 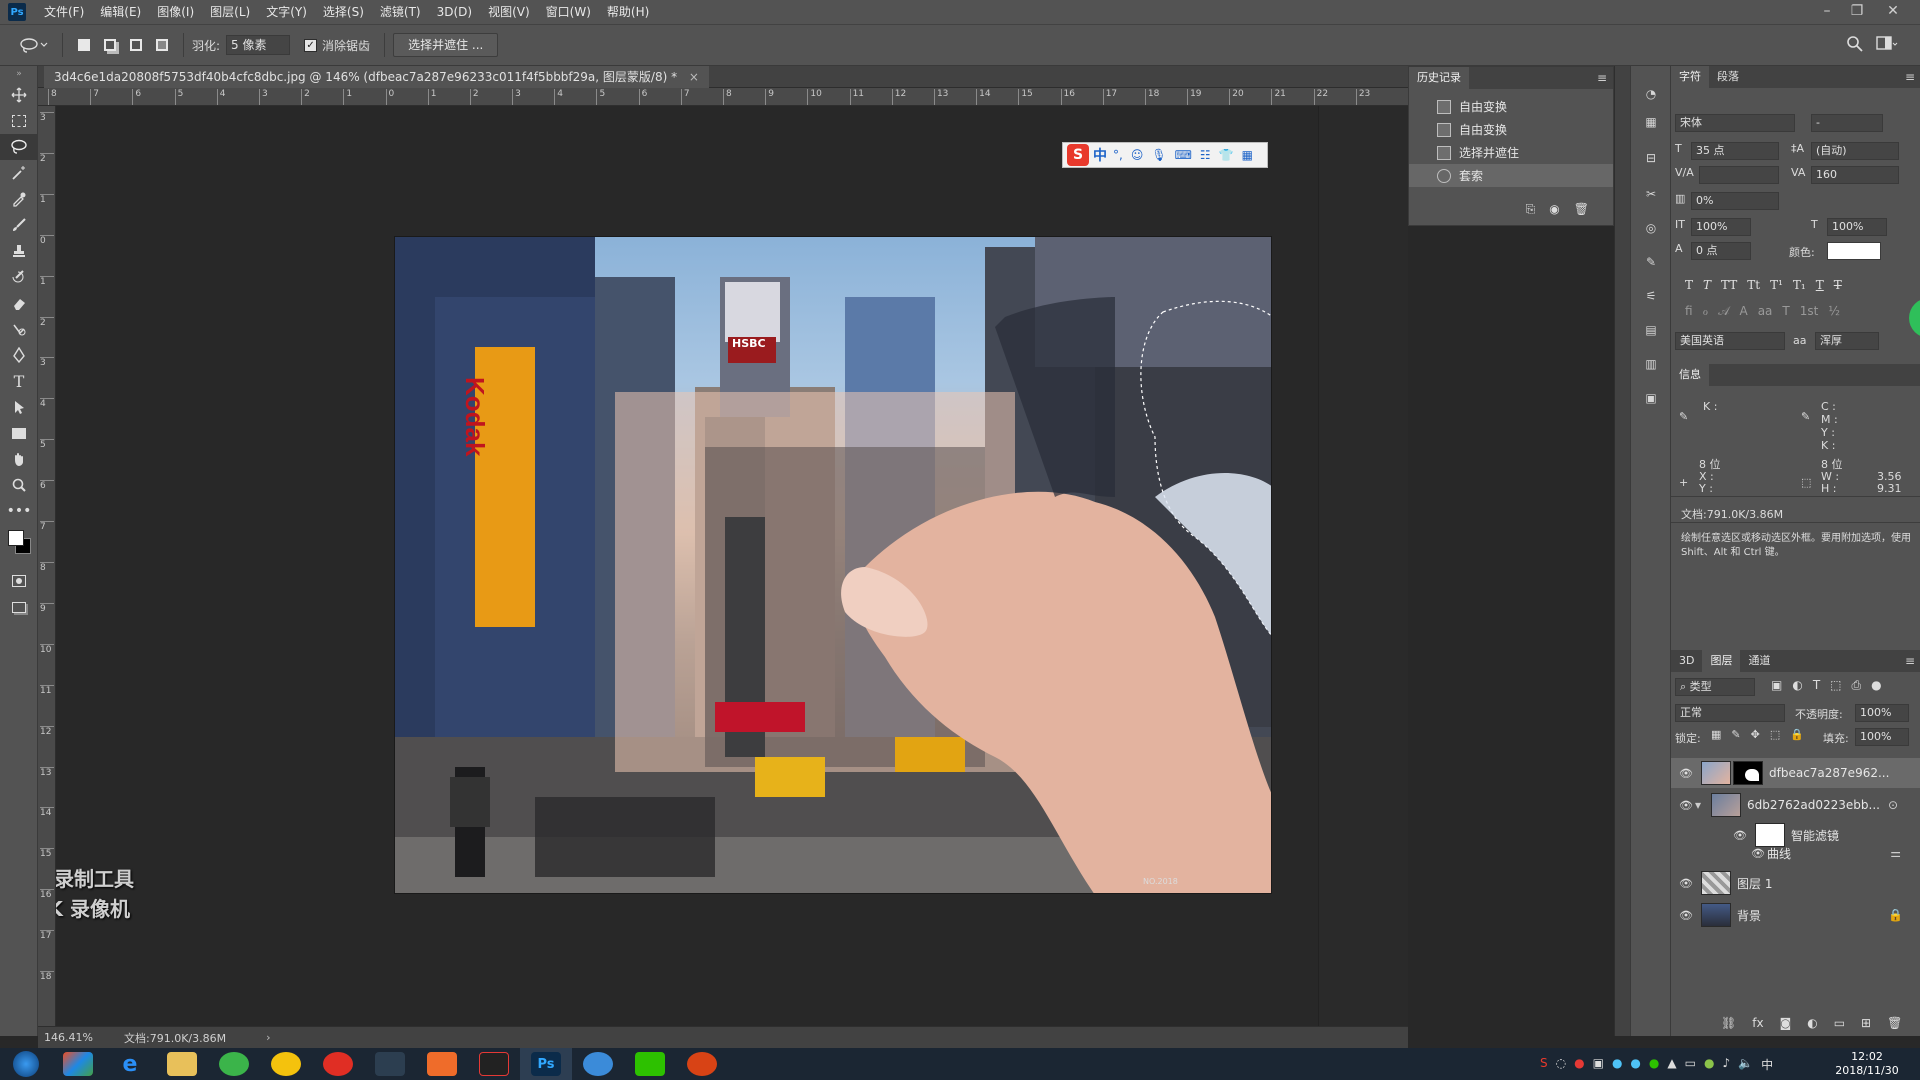 What do you see at coordinates (1654, 1064) in the screenshot?
I see `tray-wechat-icon: ●` at bounding box center [1654, 1064].